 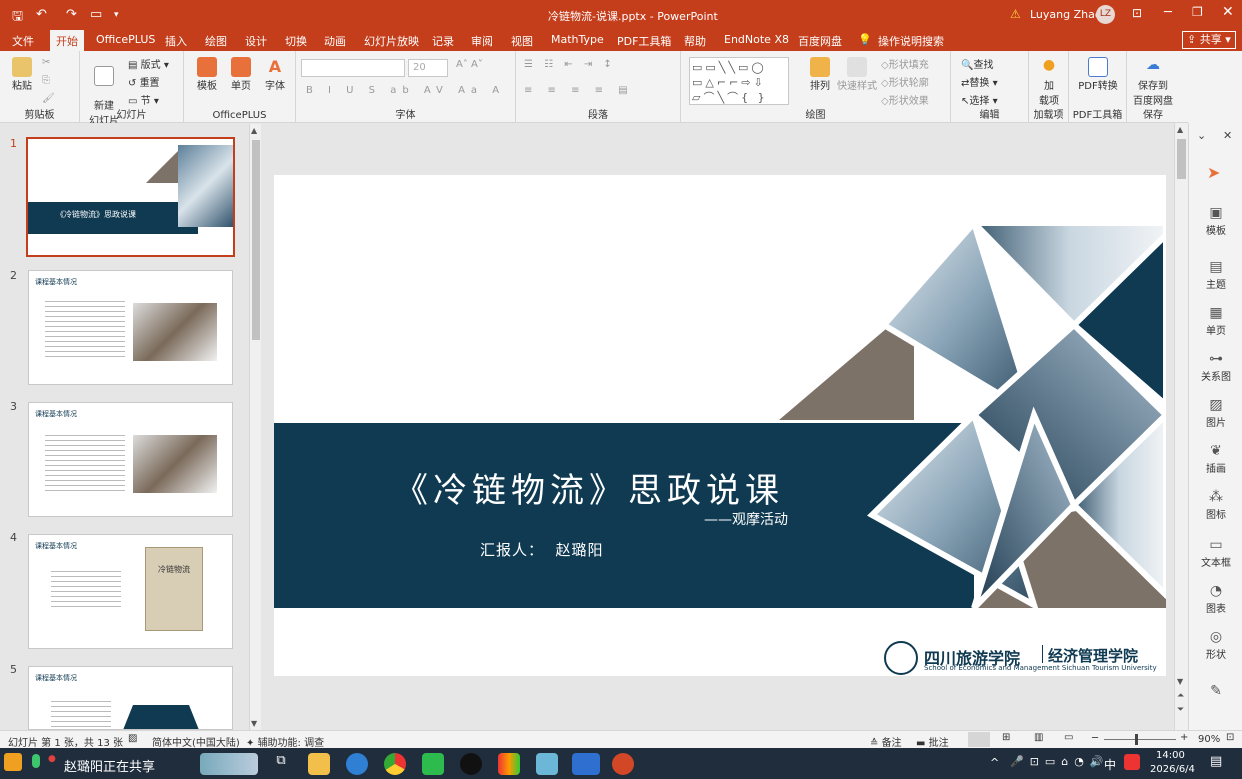 I want to click on shape-fill-button: ◇形状填充, so click(x=905, y=63).